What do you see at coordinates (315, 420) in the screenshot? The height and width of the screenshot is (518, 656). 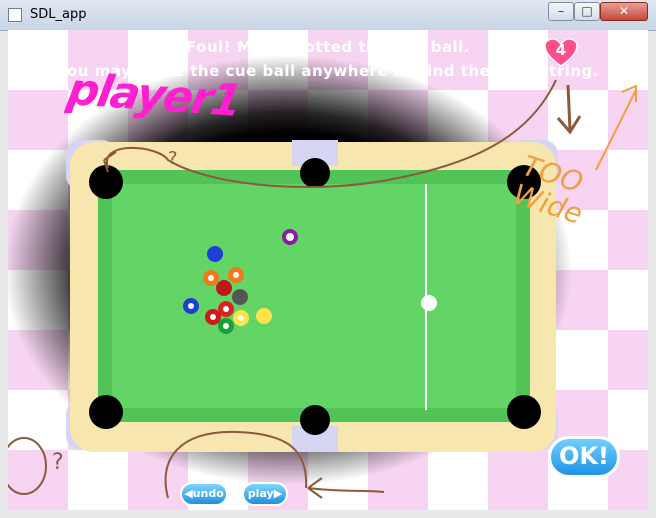 I see `pocket-bottom-middle` at bounding box center [315, 420].